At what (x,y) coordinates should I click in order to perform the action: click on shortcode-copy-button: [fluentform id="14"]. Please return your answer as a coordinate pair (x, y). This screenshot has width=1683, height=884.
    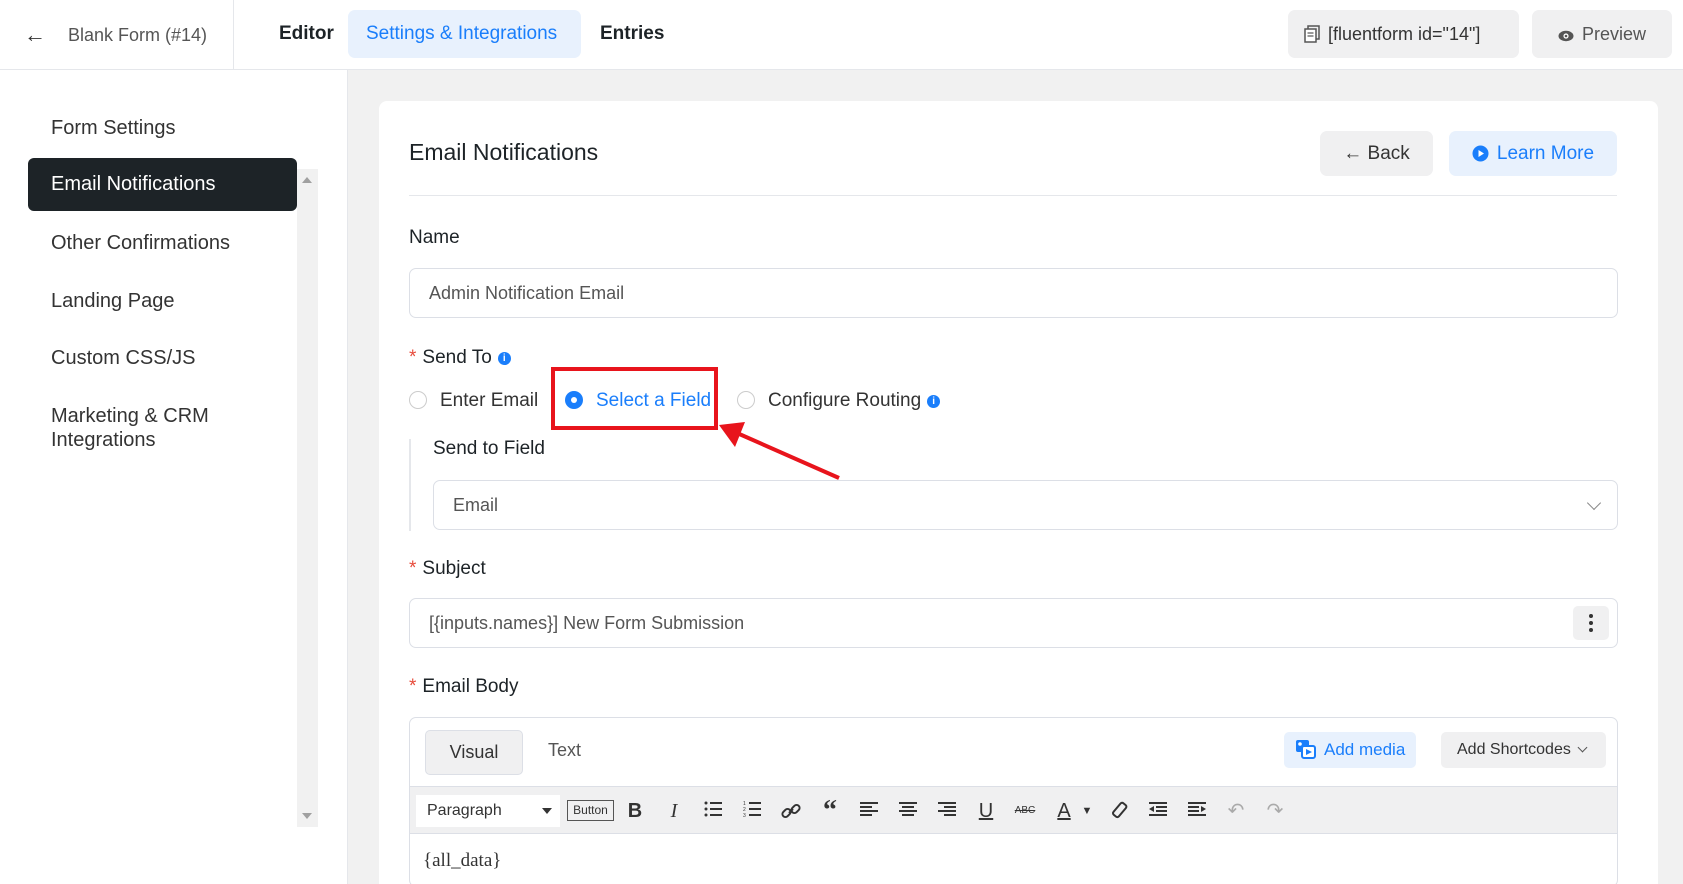
    Looking at the image, I should click on (1403, 34).